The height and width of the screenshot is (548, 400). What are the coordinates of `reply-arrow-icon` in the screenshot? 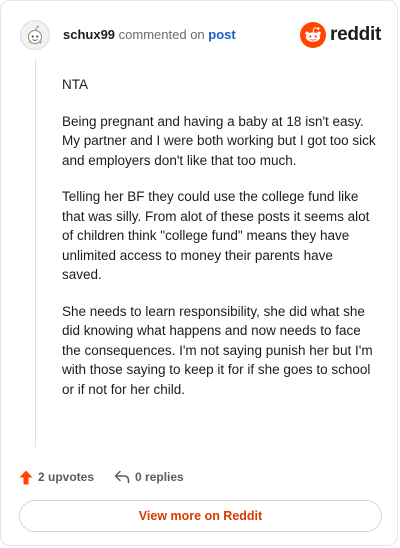 It's located at (122, 477).